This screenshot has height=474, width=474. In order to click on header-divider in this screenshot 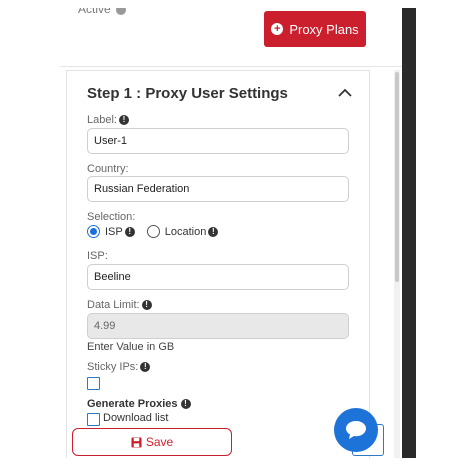, I will do `click(231, 66)`.